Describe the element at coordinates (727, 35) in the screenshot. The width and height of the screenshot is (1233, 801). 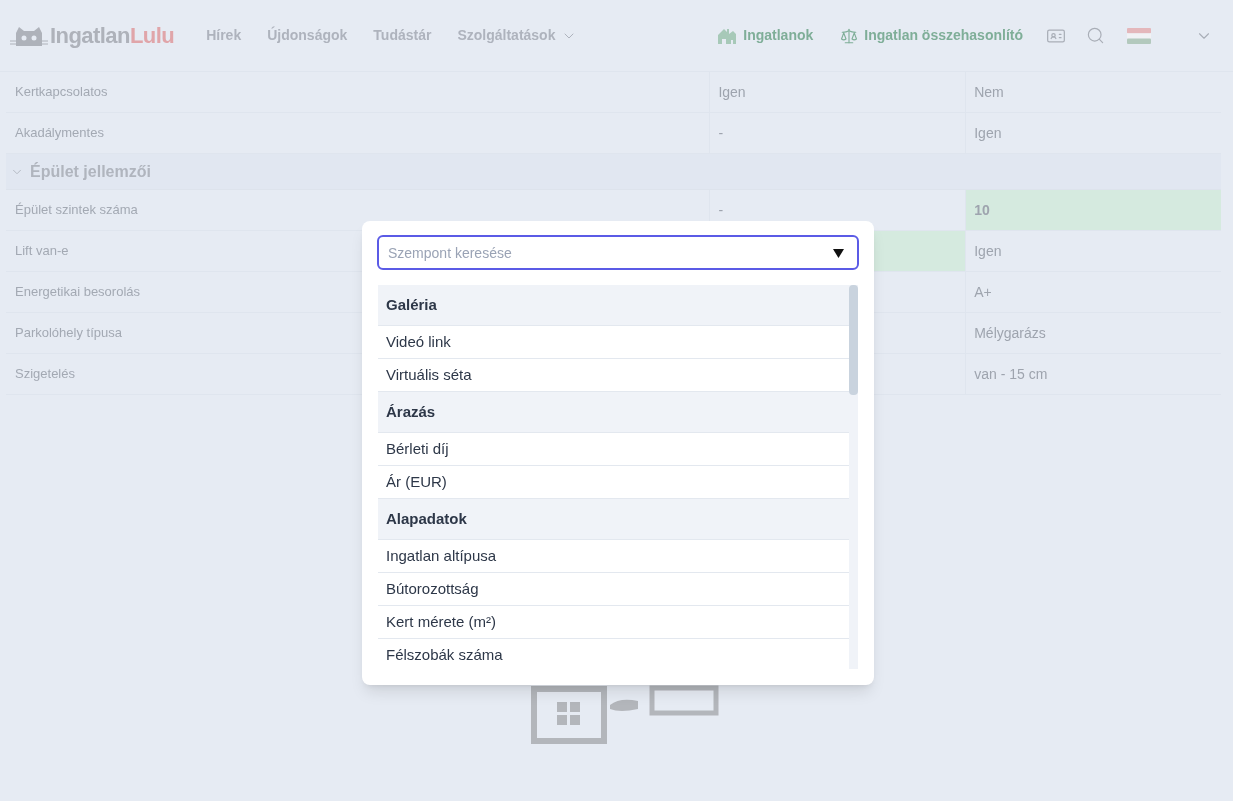
I see `houses-icon` at that location.